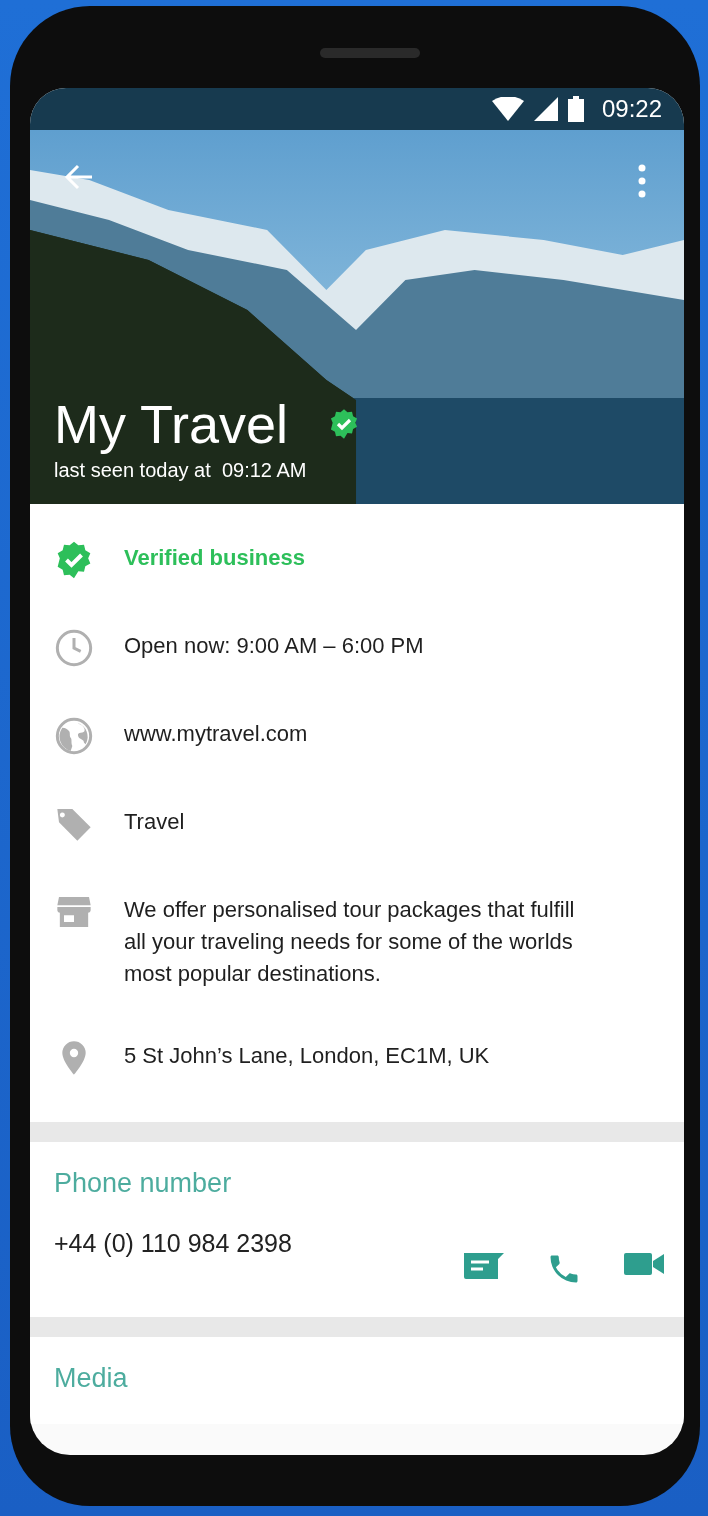 The image size is (708, 1516). Describe the element at coordinates (214, 558) in the screenshot. I see `info-text: Verified business` at that location.